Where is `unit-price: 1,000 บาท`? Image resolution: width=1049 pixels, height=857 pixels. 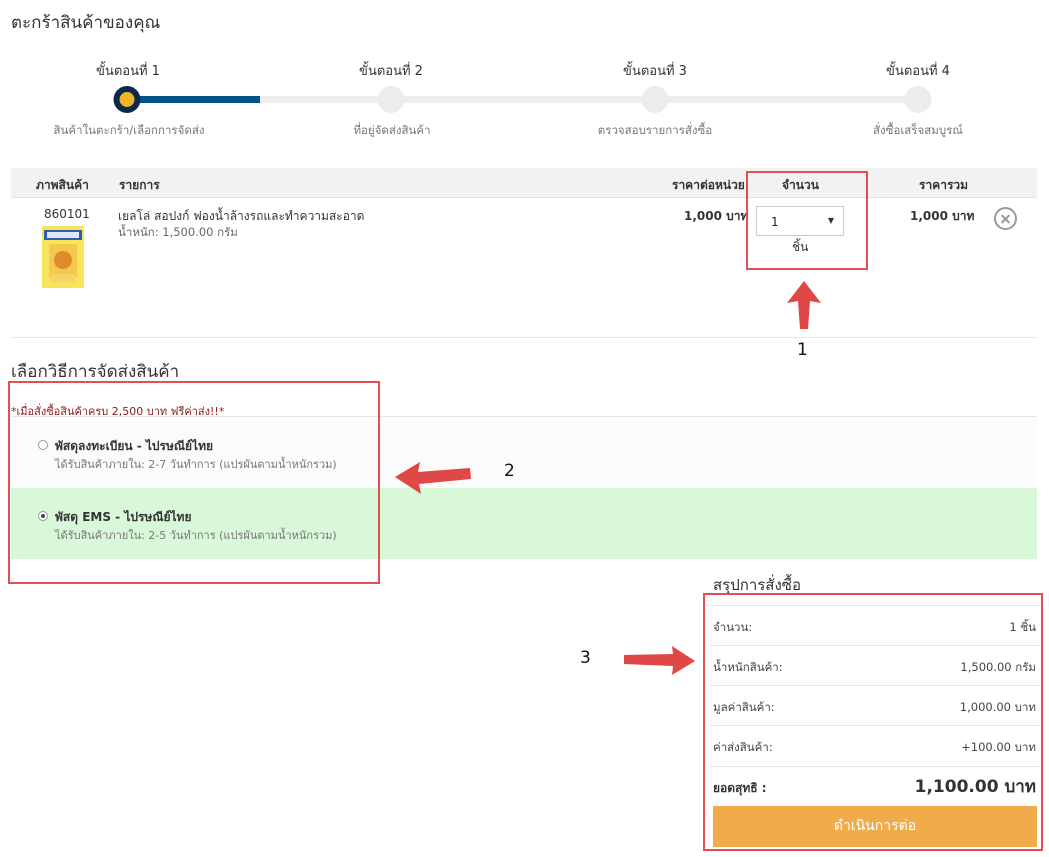
unit-price: 1,000 บาท is located at coordinates (716, 216).